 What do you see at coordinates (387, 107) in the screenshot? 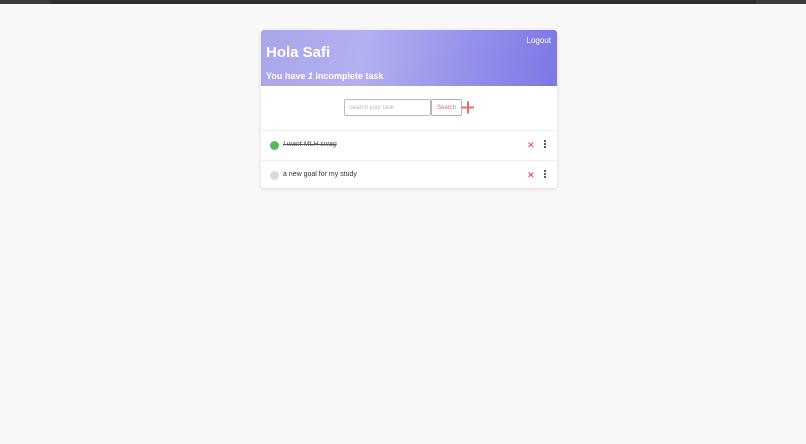
I see `search-input` at bounding box center [387, 107].